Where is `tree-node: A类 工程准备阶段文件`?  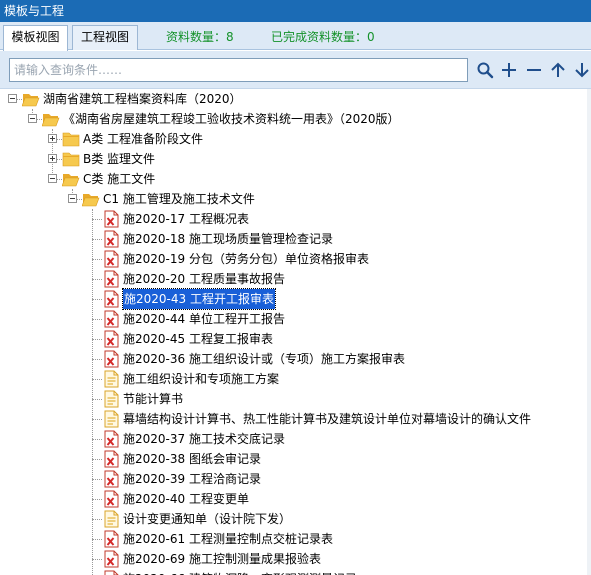 tree-node: A类 工程准备阶段文件 is located at coordinates (295, 139).